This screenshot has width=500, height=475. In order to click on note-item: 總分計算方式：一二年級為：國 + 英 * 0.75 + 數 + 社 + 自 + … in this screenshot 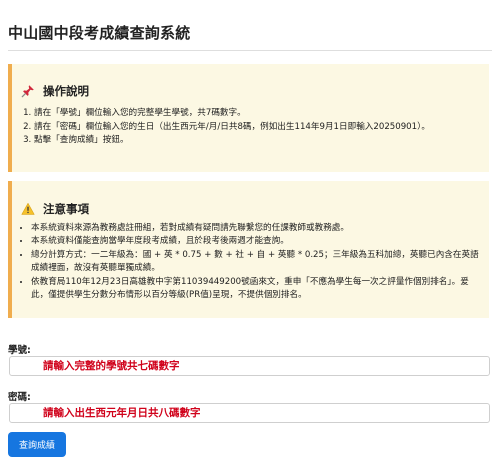, I will do `click(258, 262)`.